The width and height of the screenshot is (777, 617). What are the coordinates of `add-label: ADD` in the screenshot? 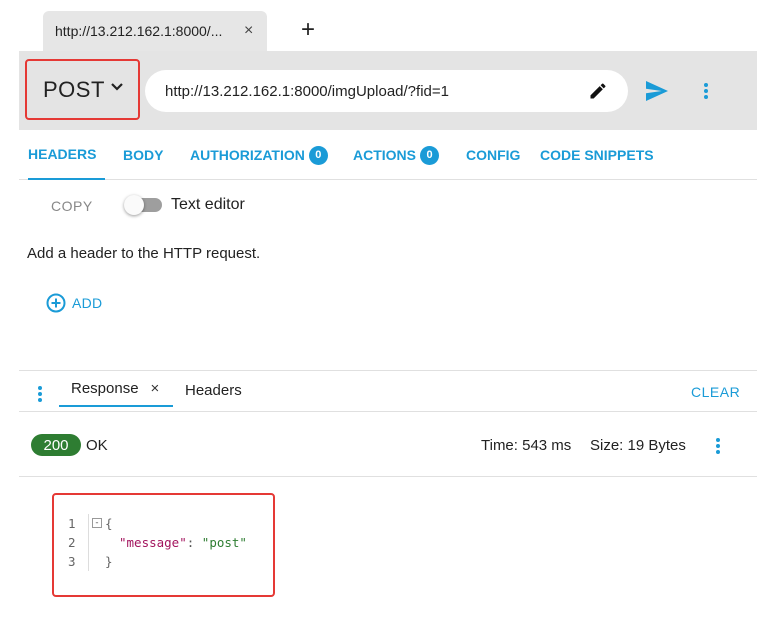 It's located at (87, 303).